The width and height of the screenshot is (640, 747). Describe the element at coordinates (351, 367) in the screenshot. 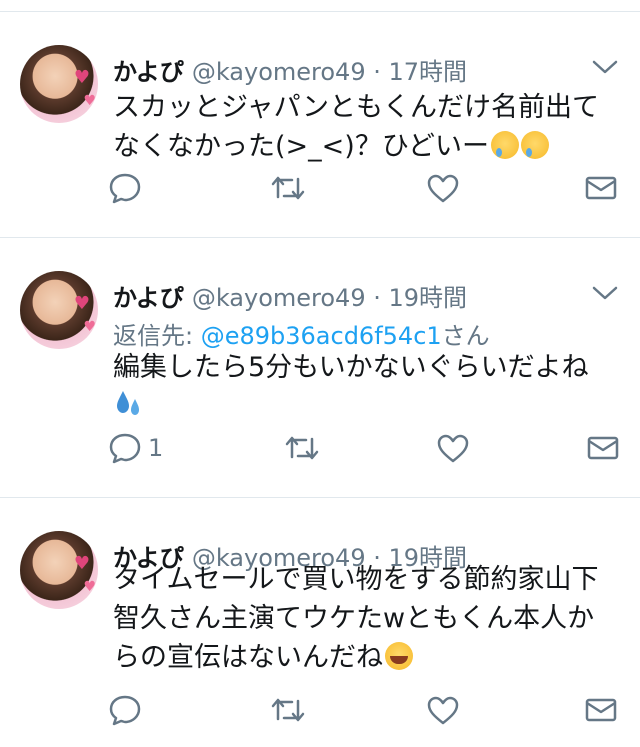

I see `tweet-text-line: 編集したら5分もいかないぐらいだよね` at that location.